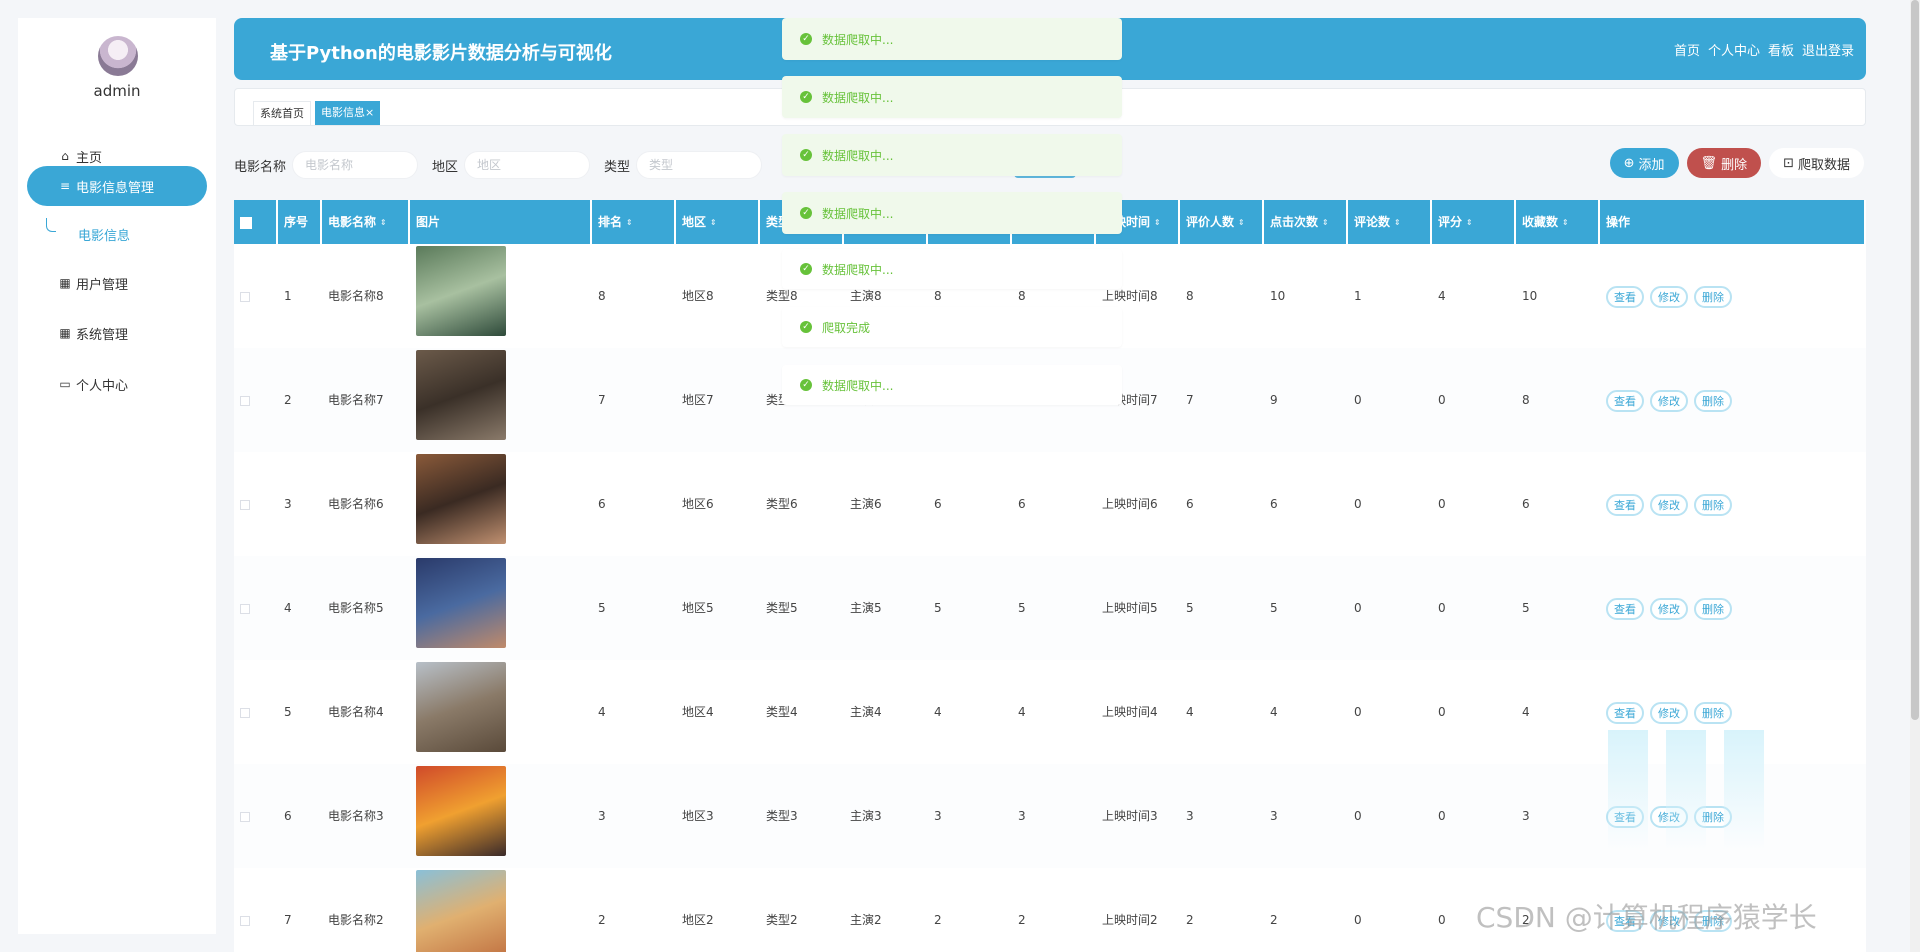  I want to click on region-search-input, so click(527, 165).